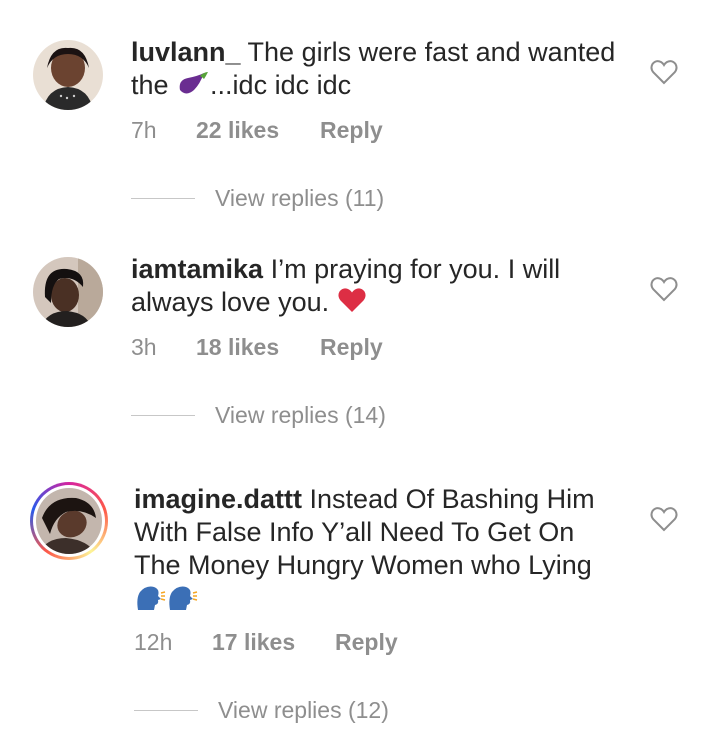  I want to click on comment-meta: 12h 17 likes Reply, so click(266, 642).